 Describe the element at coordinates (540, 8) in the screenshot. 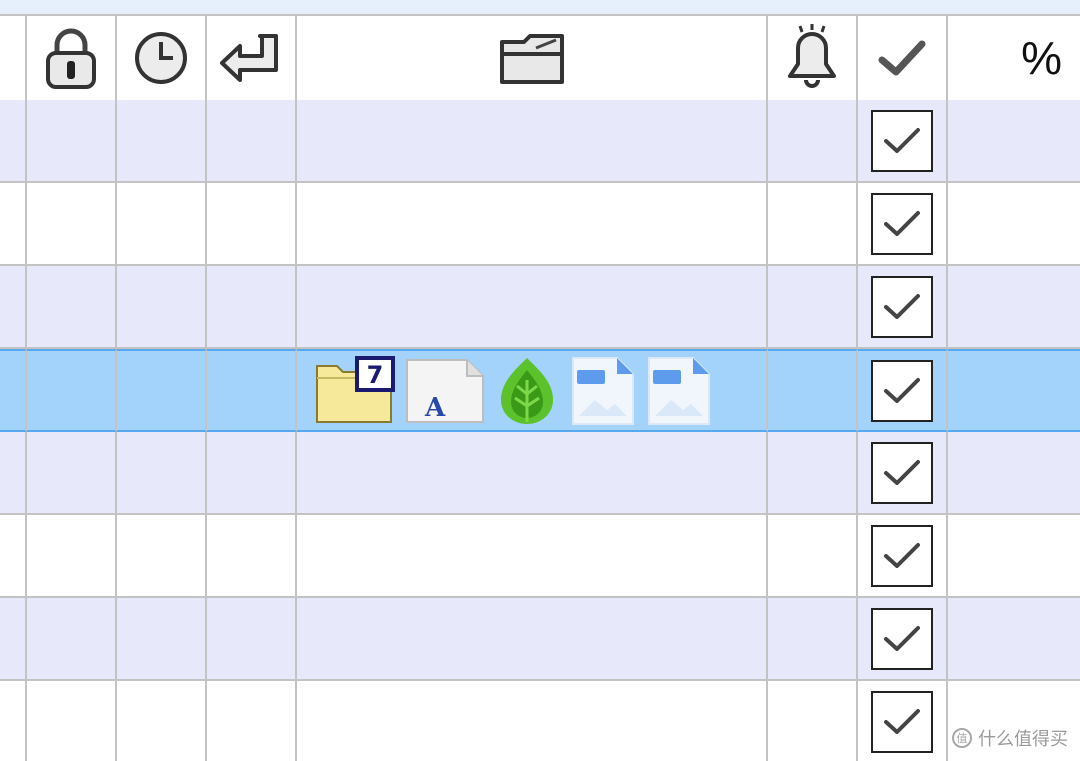

I see `top-strip` at that location.